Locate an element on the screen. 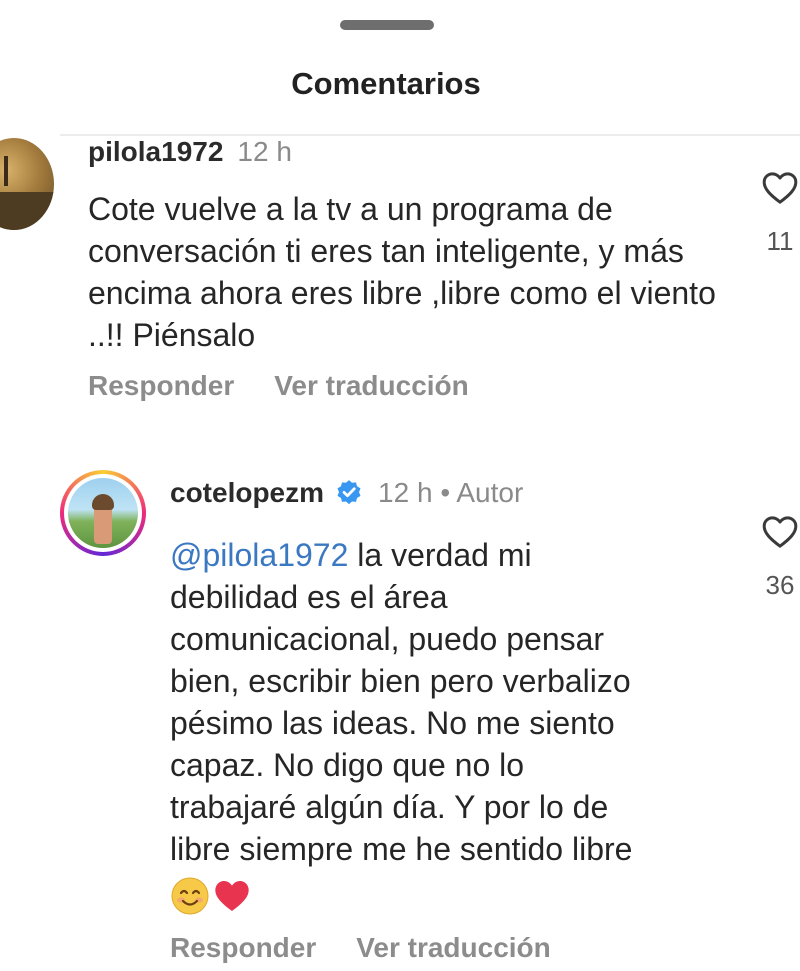 The image size is (800, 971). comment-2-username: cotelopezm is located at coordinates (247, 492).